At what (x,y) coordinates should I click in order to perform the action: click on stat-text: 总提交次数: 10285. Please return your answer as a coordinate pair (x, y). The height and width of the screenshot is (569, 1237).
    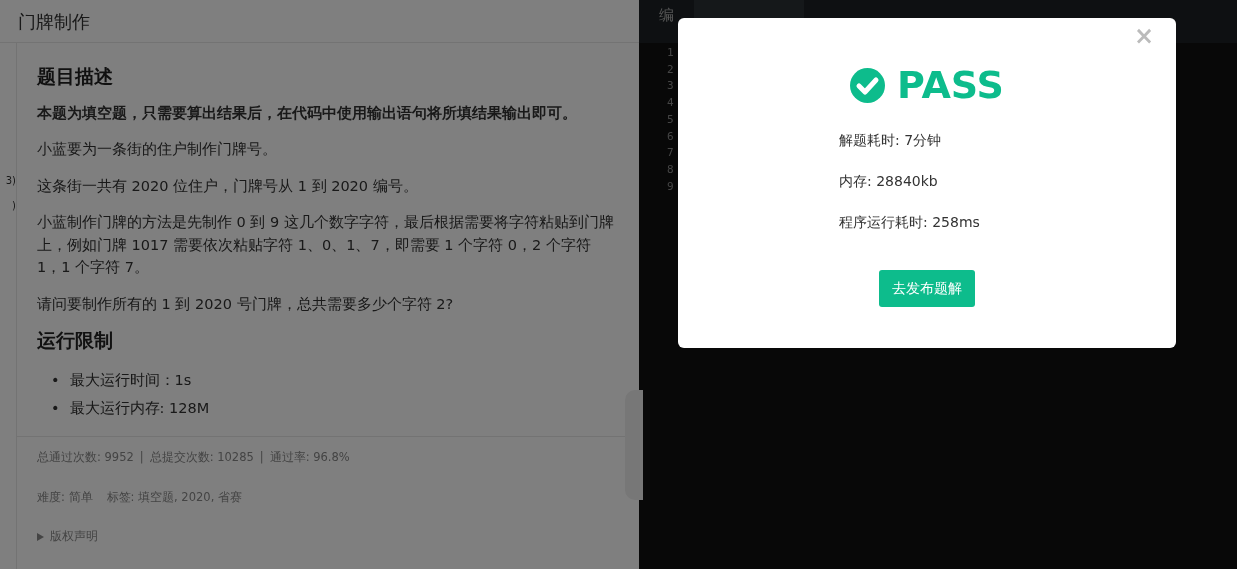
    Looking at the image, I should click on (201, 458).